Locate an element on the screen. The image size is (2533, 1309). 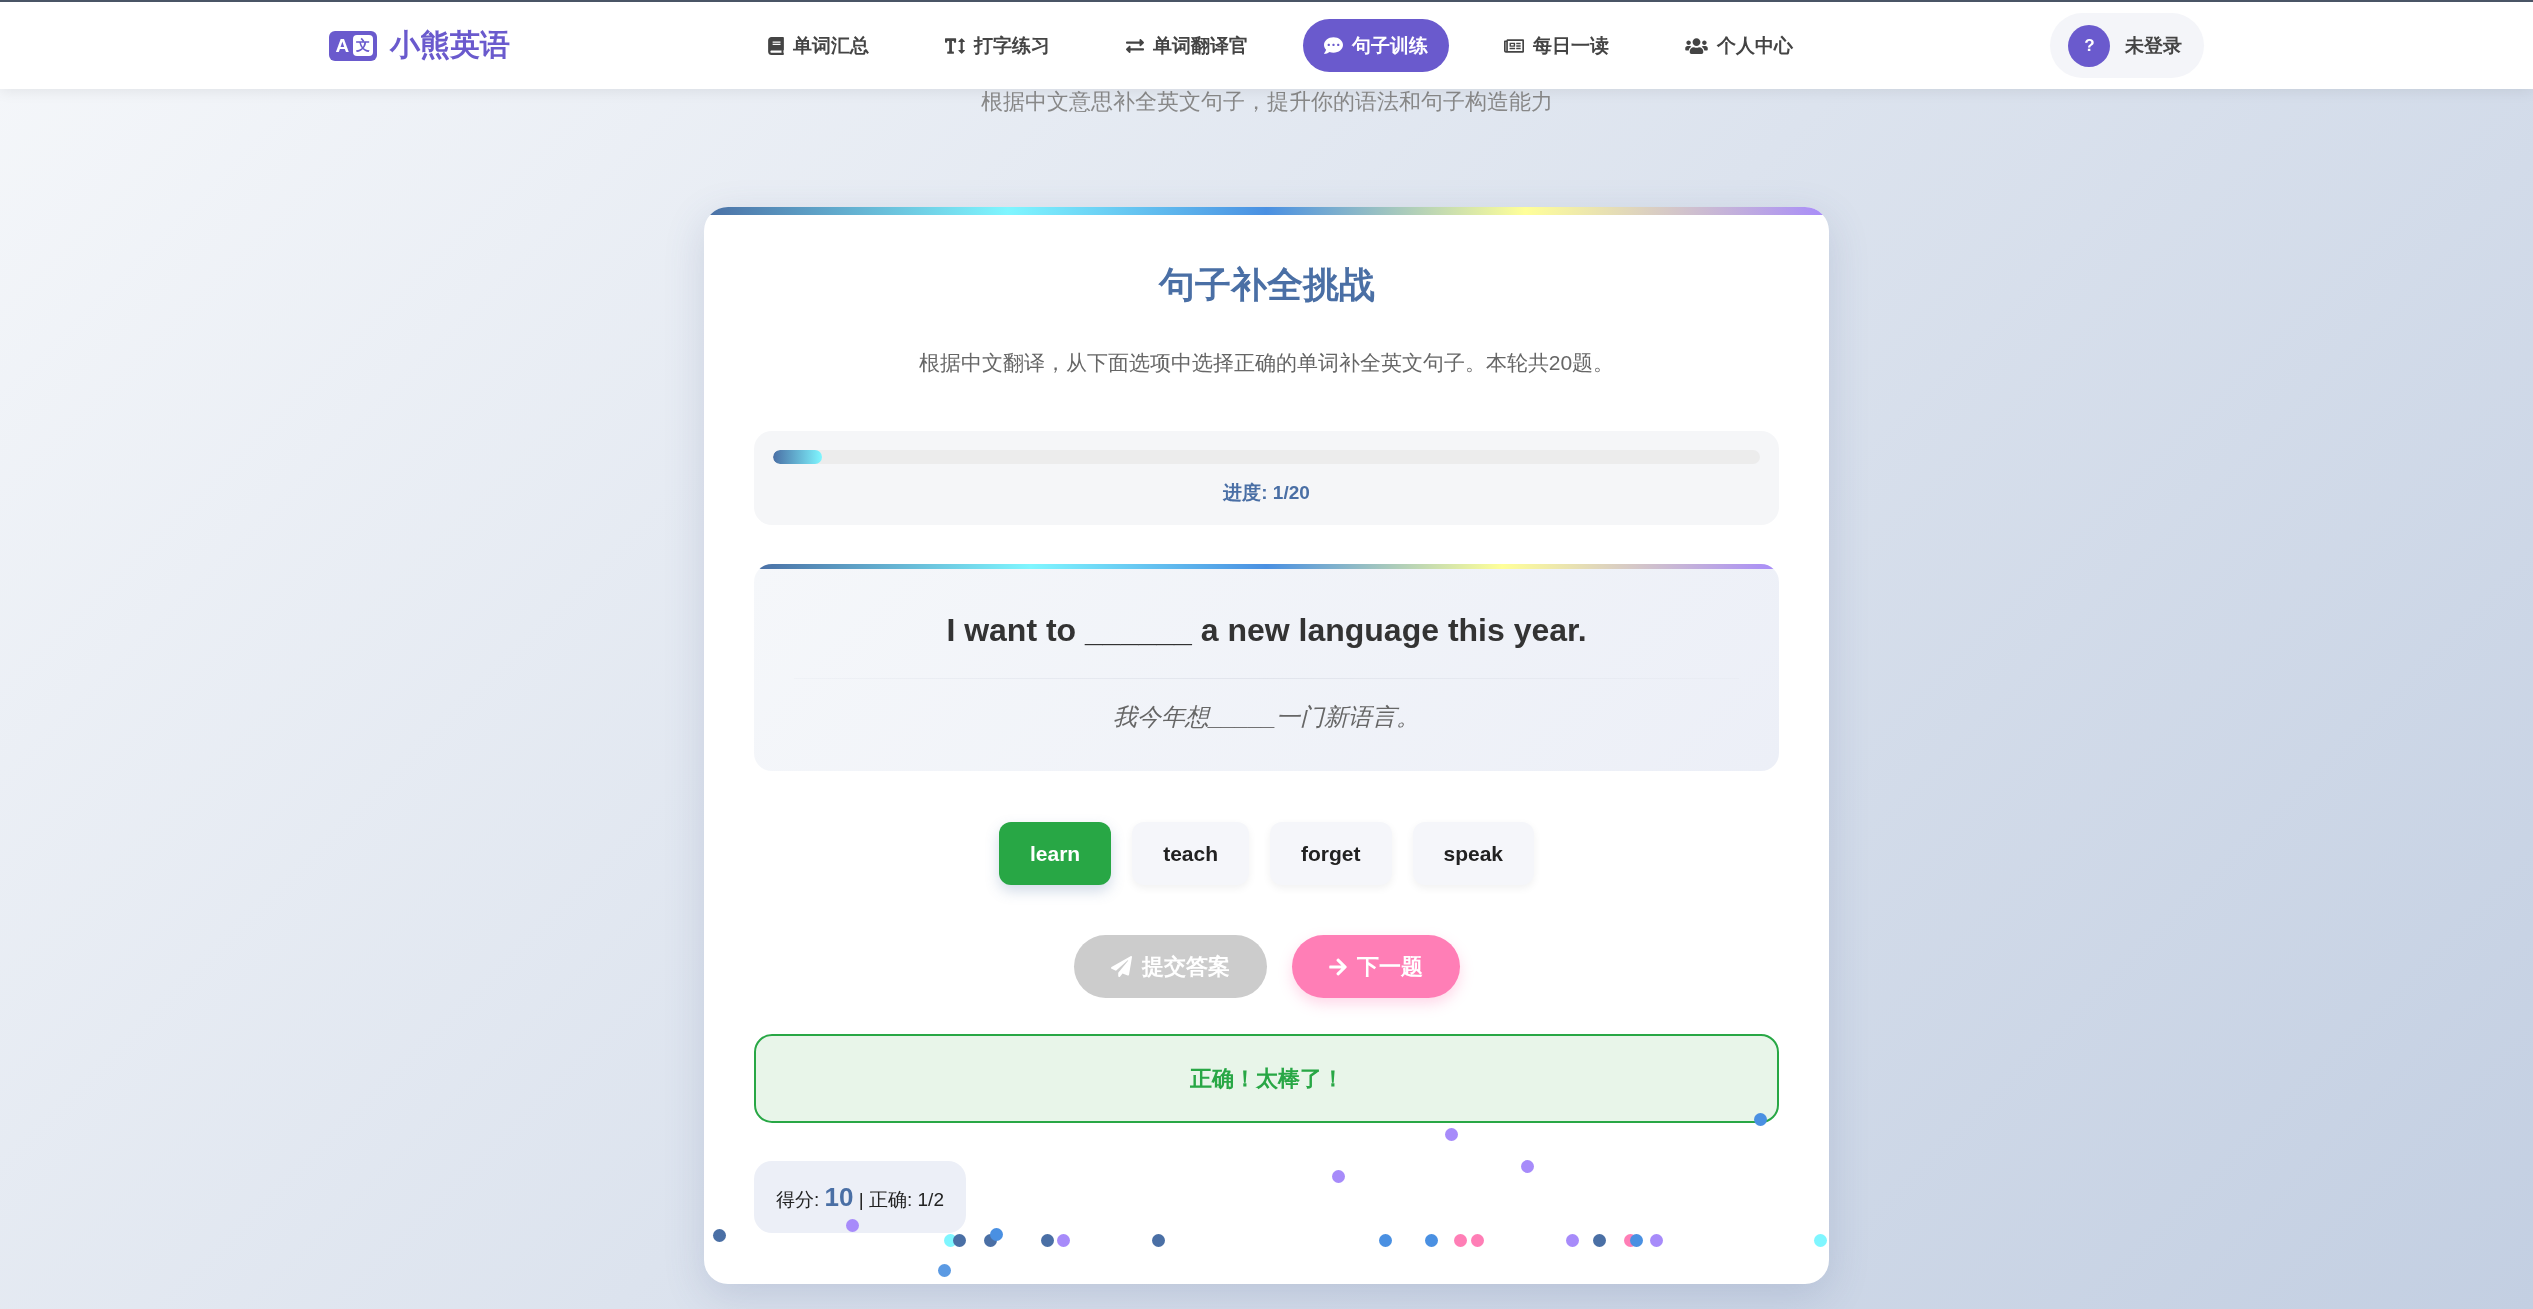
chat-bubble-icon is located at coordinates (1333, 45).